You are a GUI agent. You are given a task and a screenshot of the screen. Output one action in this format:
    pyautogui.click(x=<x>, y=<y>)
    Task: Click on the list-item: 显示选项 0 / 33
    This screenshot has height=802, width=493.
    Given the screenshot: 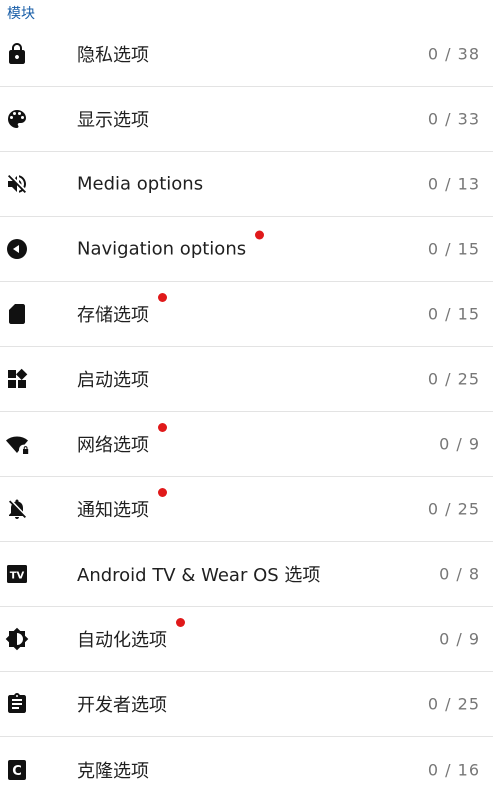 What is the action you would take?
    pyautogui.click(x=246, y=119)
    